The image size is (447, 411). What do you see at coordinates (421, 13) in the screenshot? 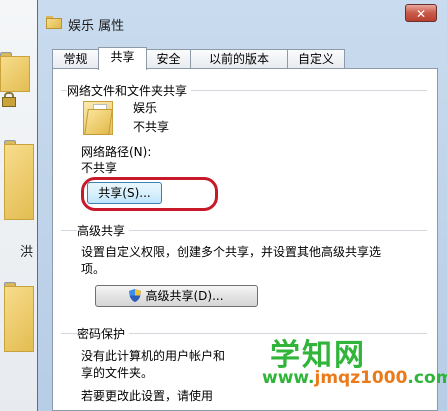
I see `close-button: ✕` at bounding box center [421, 13].